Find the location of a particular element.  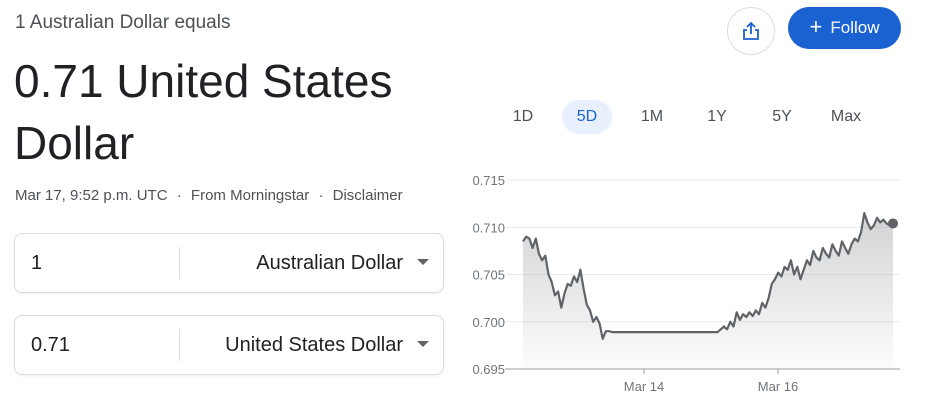

y-tick-label: 0.705 is located at coordinates (488, 275).